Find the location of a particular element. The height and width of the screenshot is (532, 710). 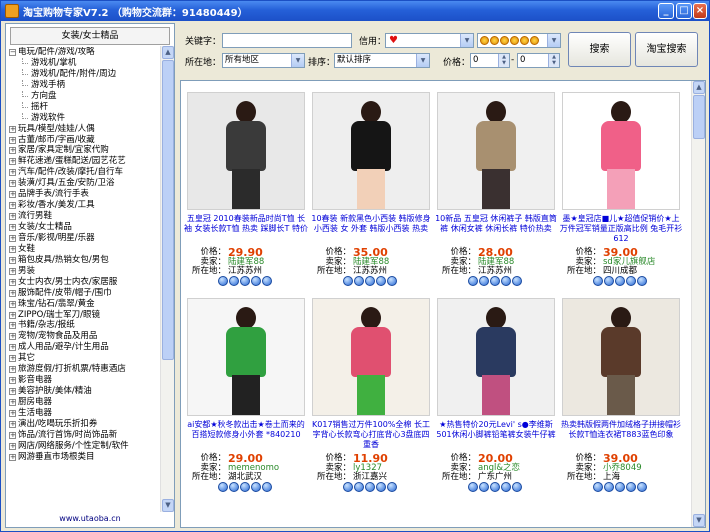

search-button: 搜索 is located at coordinates (599, 49).